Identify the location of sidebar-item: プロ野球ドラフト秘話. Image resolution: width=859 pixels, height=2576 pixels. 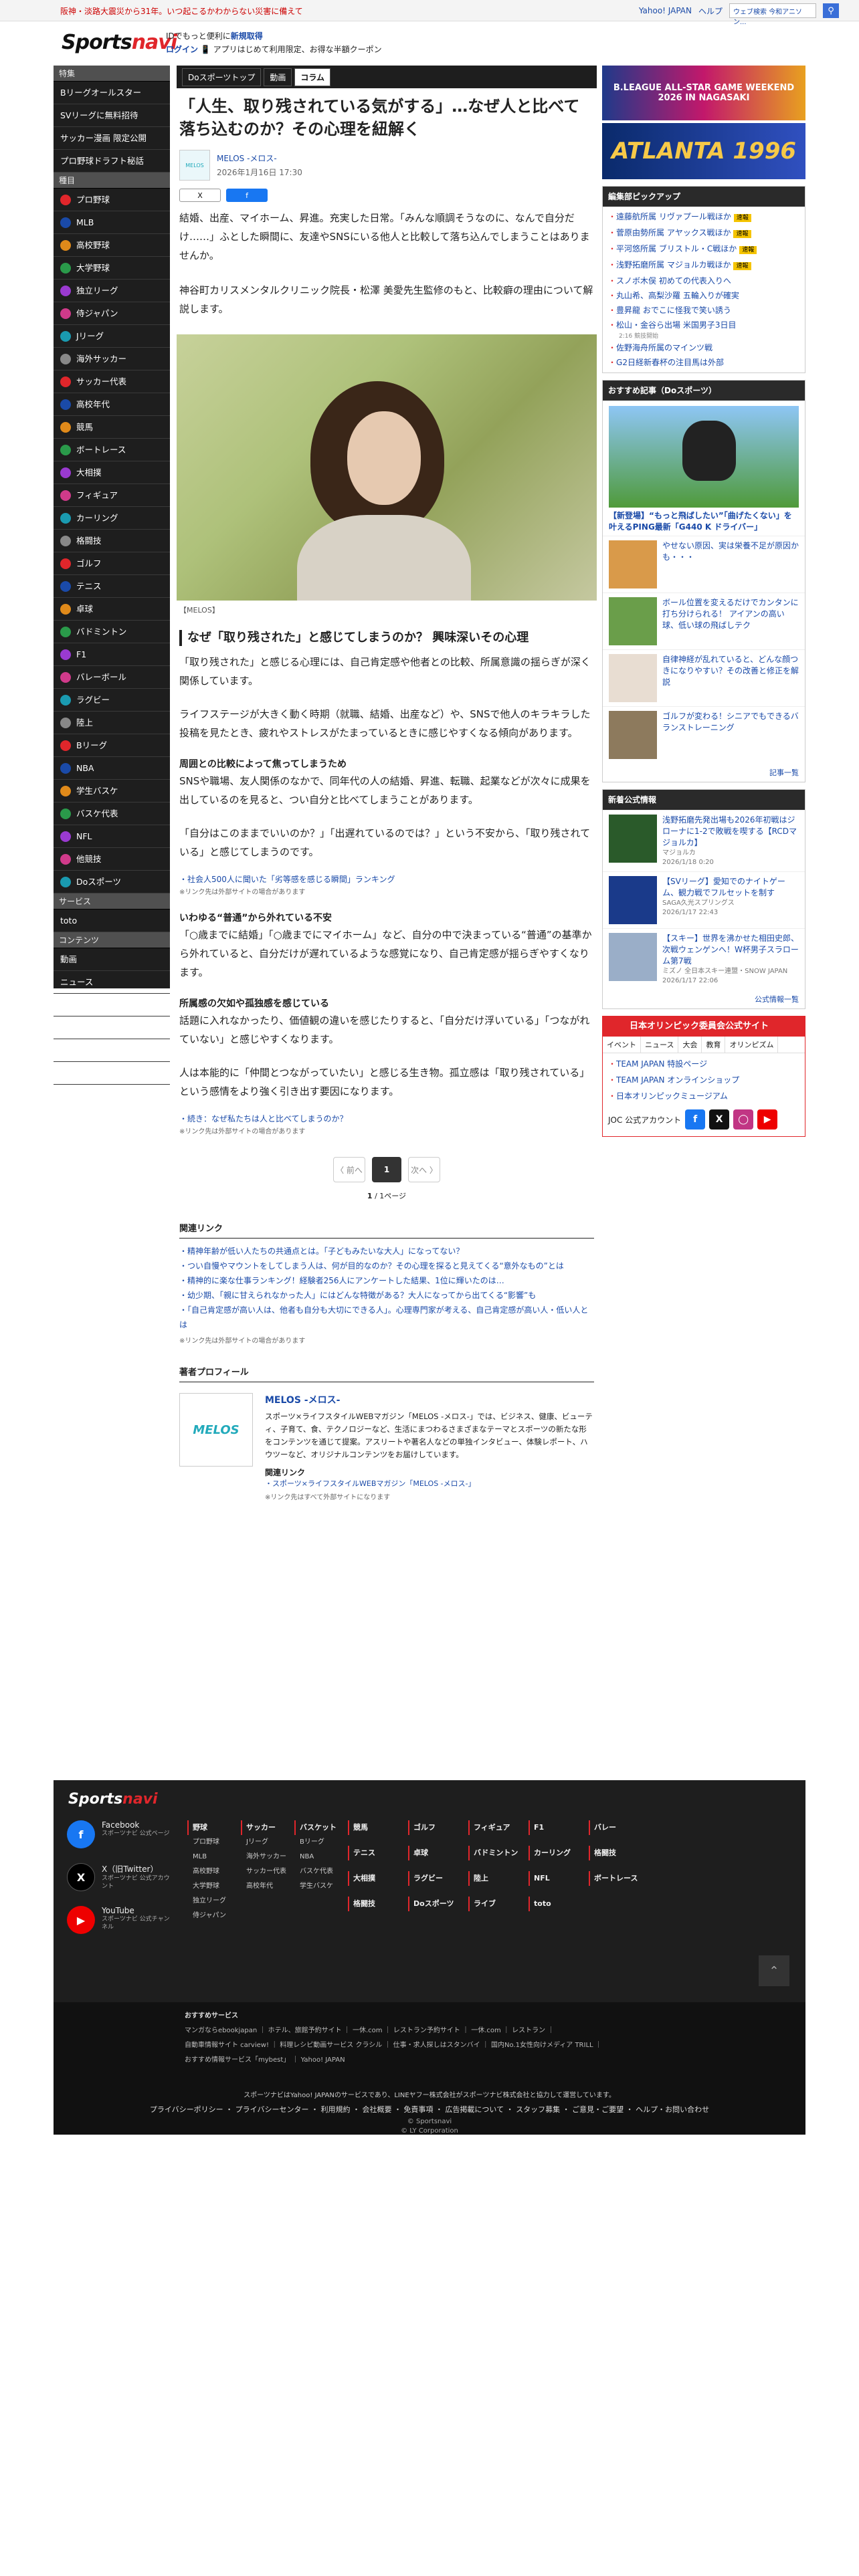
(112, 161).